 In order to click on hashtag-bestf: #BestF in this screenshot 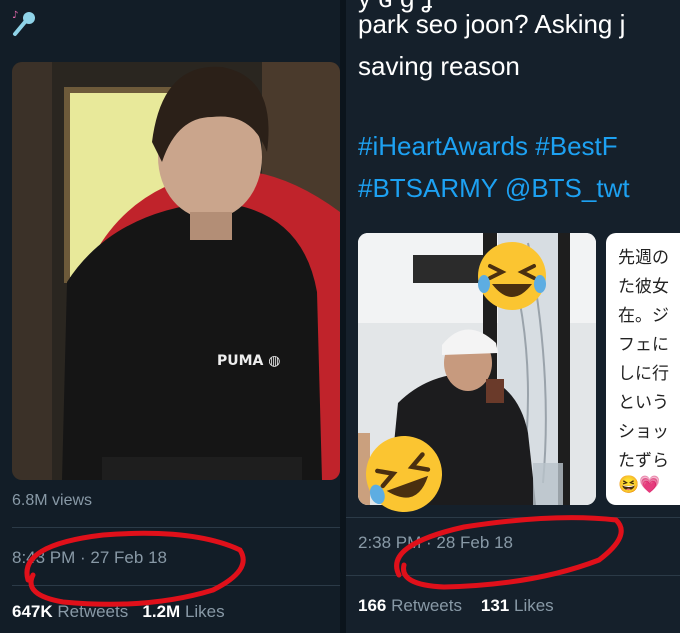, I will do `click(576, 146)`.